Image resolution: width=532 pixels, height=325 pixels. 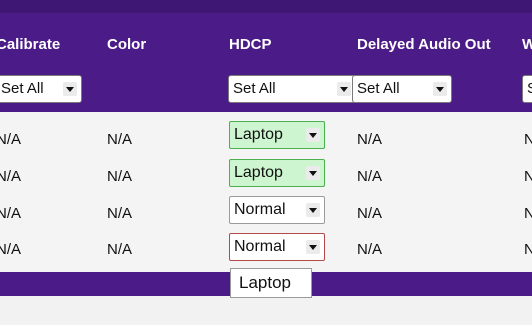 I want to click on set-all-hdcp-select: Set All, so click(x=292, y=89).